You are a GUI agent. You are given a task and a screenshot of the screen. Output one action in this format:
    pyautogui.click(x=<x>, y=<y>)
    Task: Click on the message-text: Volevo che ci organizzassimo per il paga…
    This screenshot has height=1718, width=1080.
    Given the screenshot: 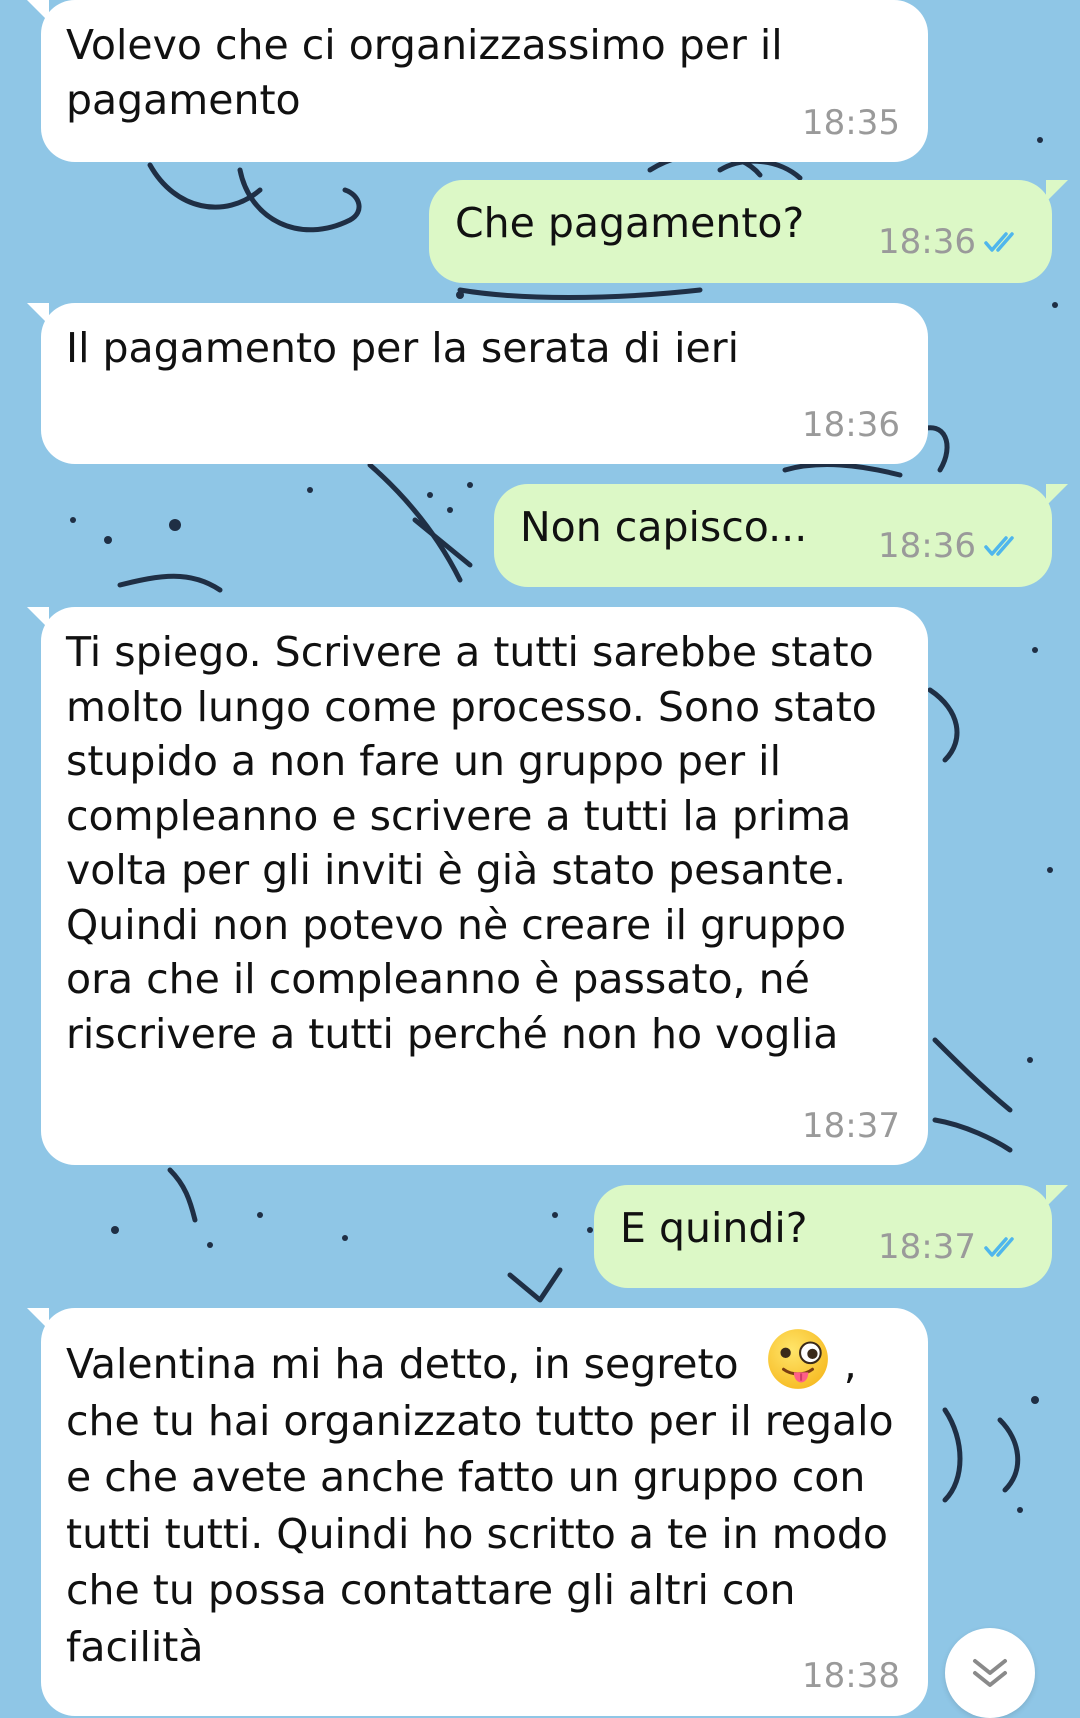 What is the action you would take?
    pyautogui.click(x=431, y=72)
    